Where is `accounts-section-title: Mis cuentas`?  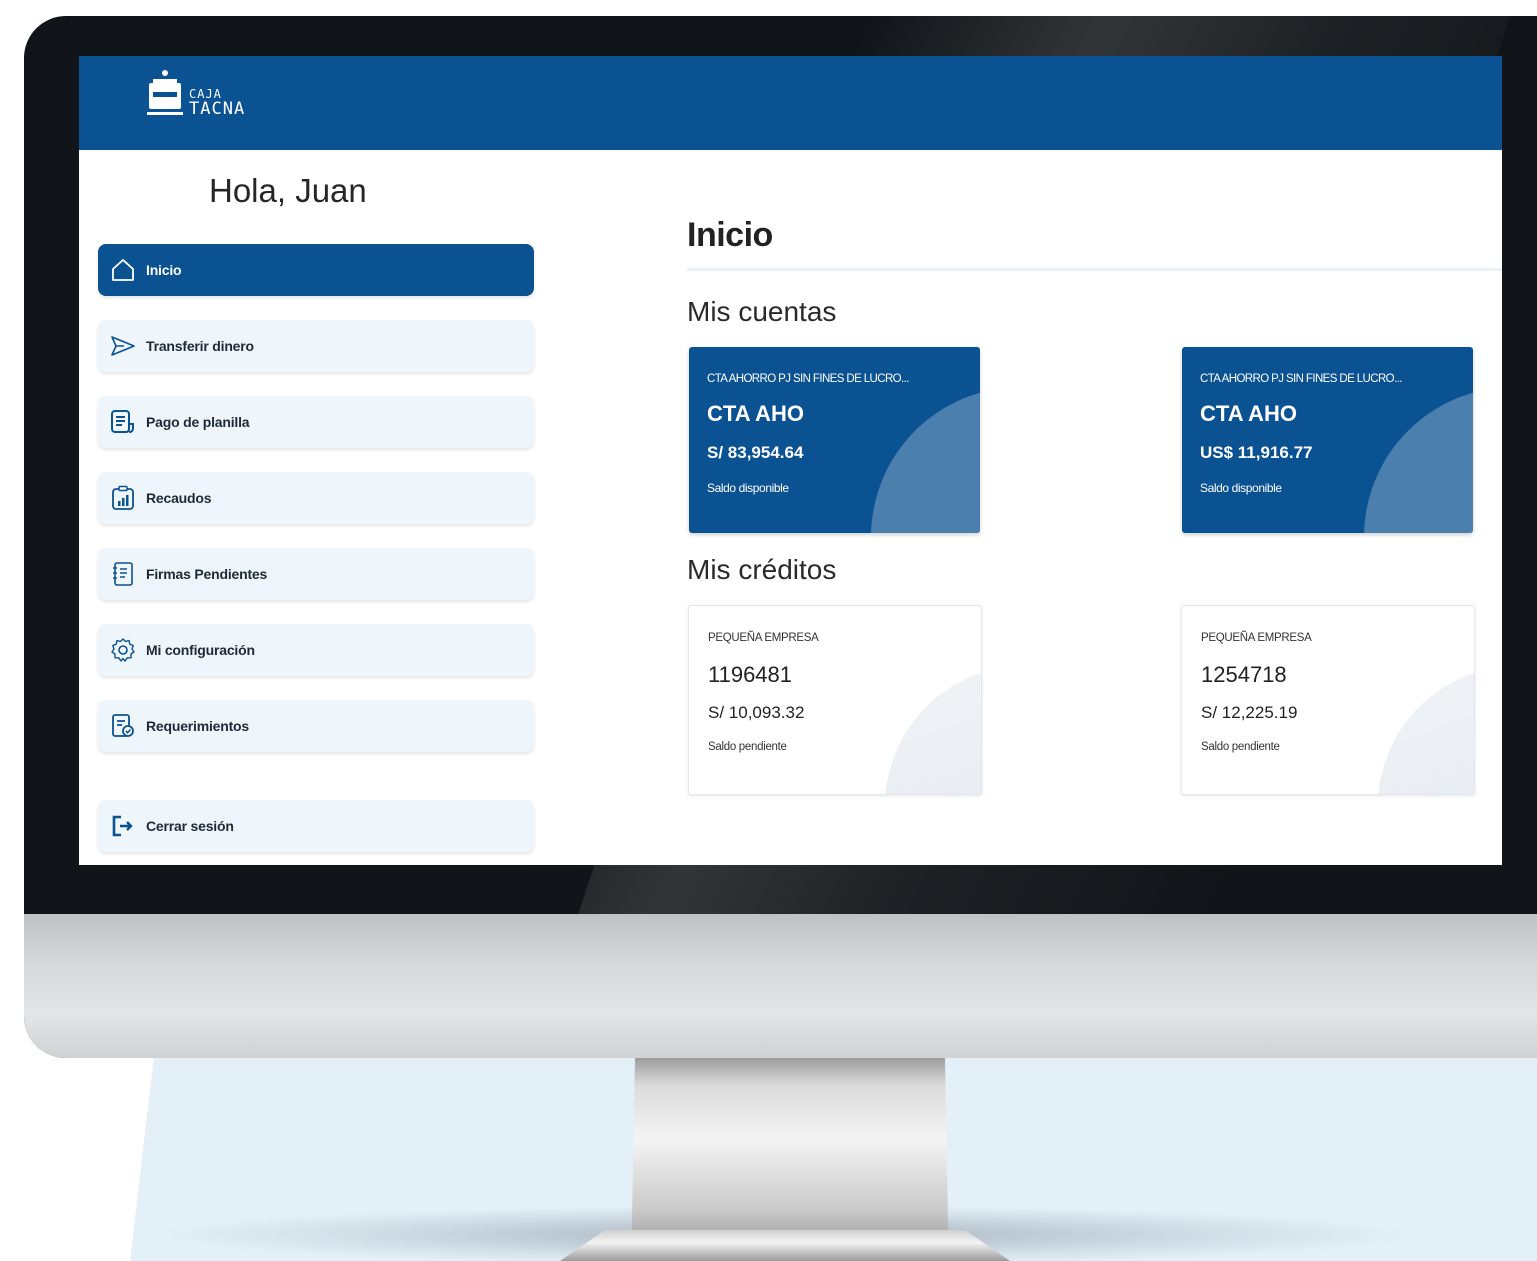
accounts-section-title: Mis cuentas is located at coordinates (762, 311).